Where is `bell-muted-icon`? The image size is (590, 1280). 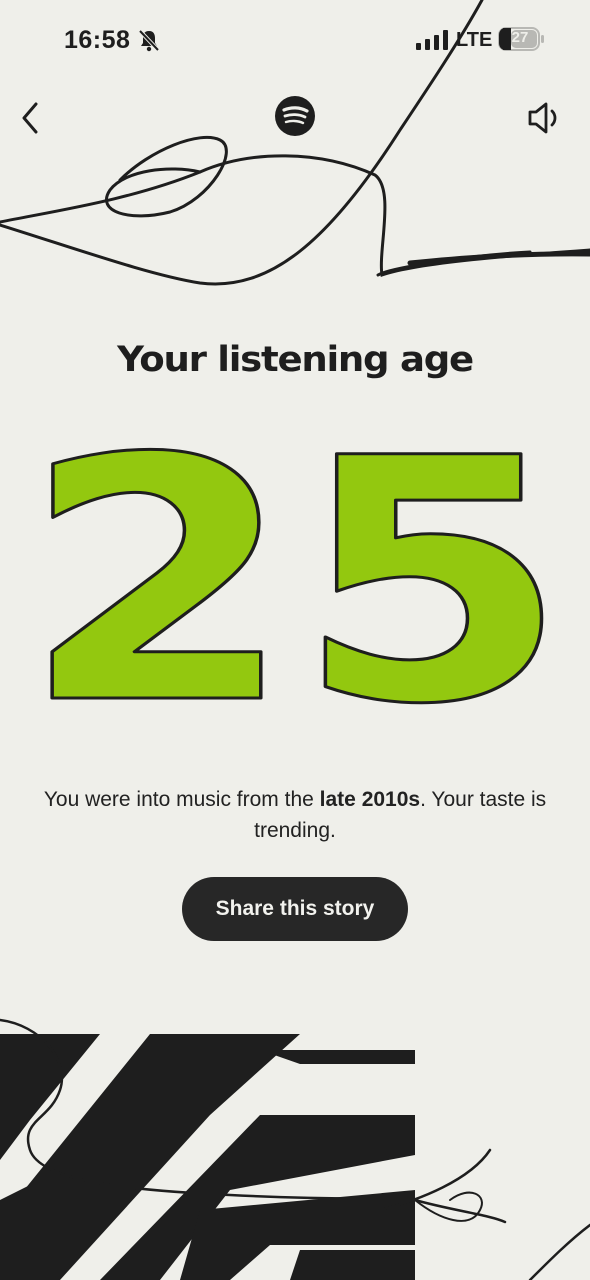
bell-muted-icon is located at coordinates (149, 40).